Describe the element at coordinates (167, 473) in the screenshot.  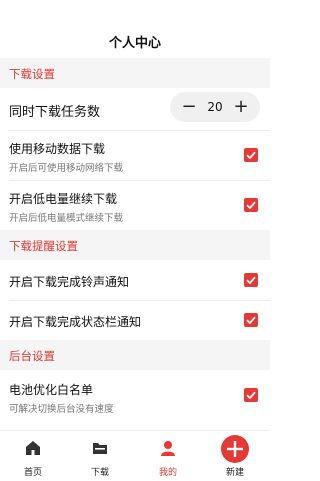
I see `tab-label: 我的` at that location.